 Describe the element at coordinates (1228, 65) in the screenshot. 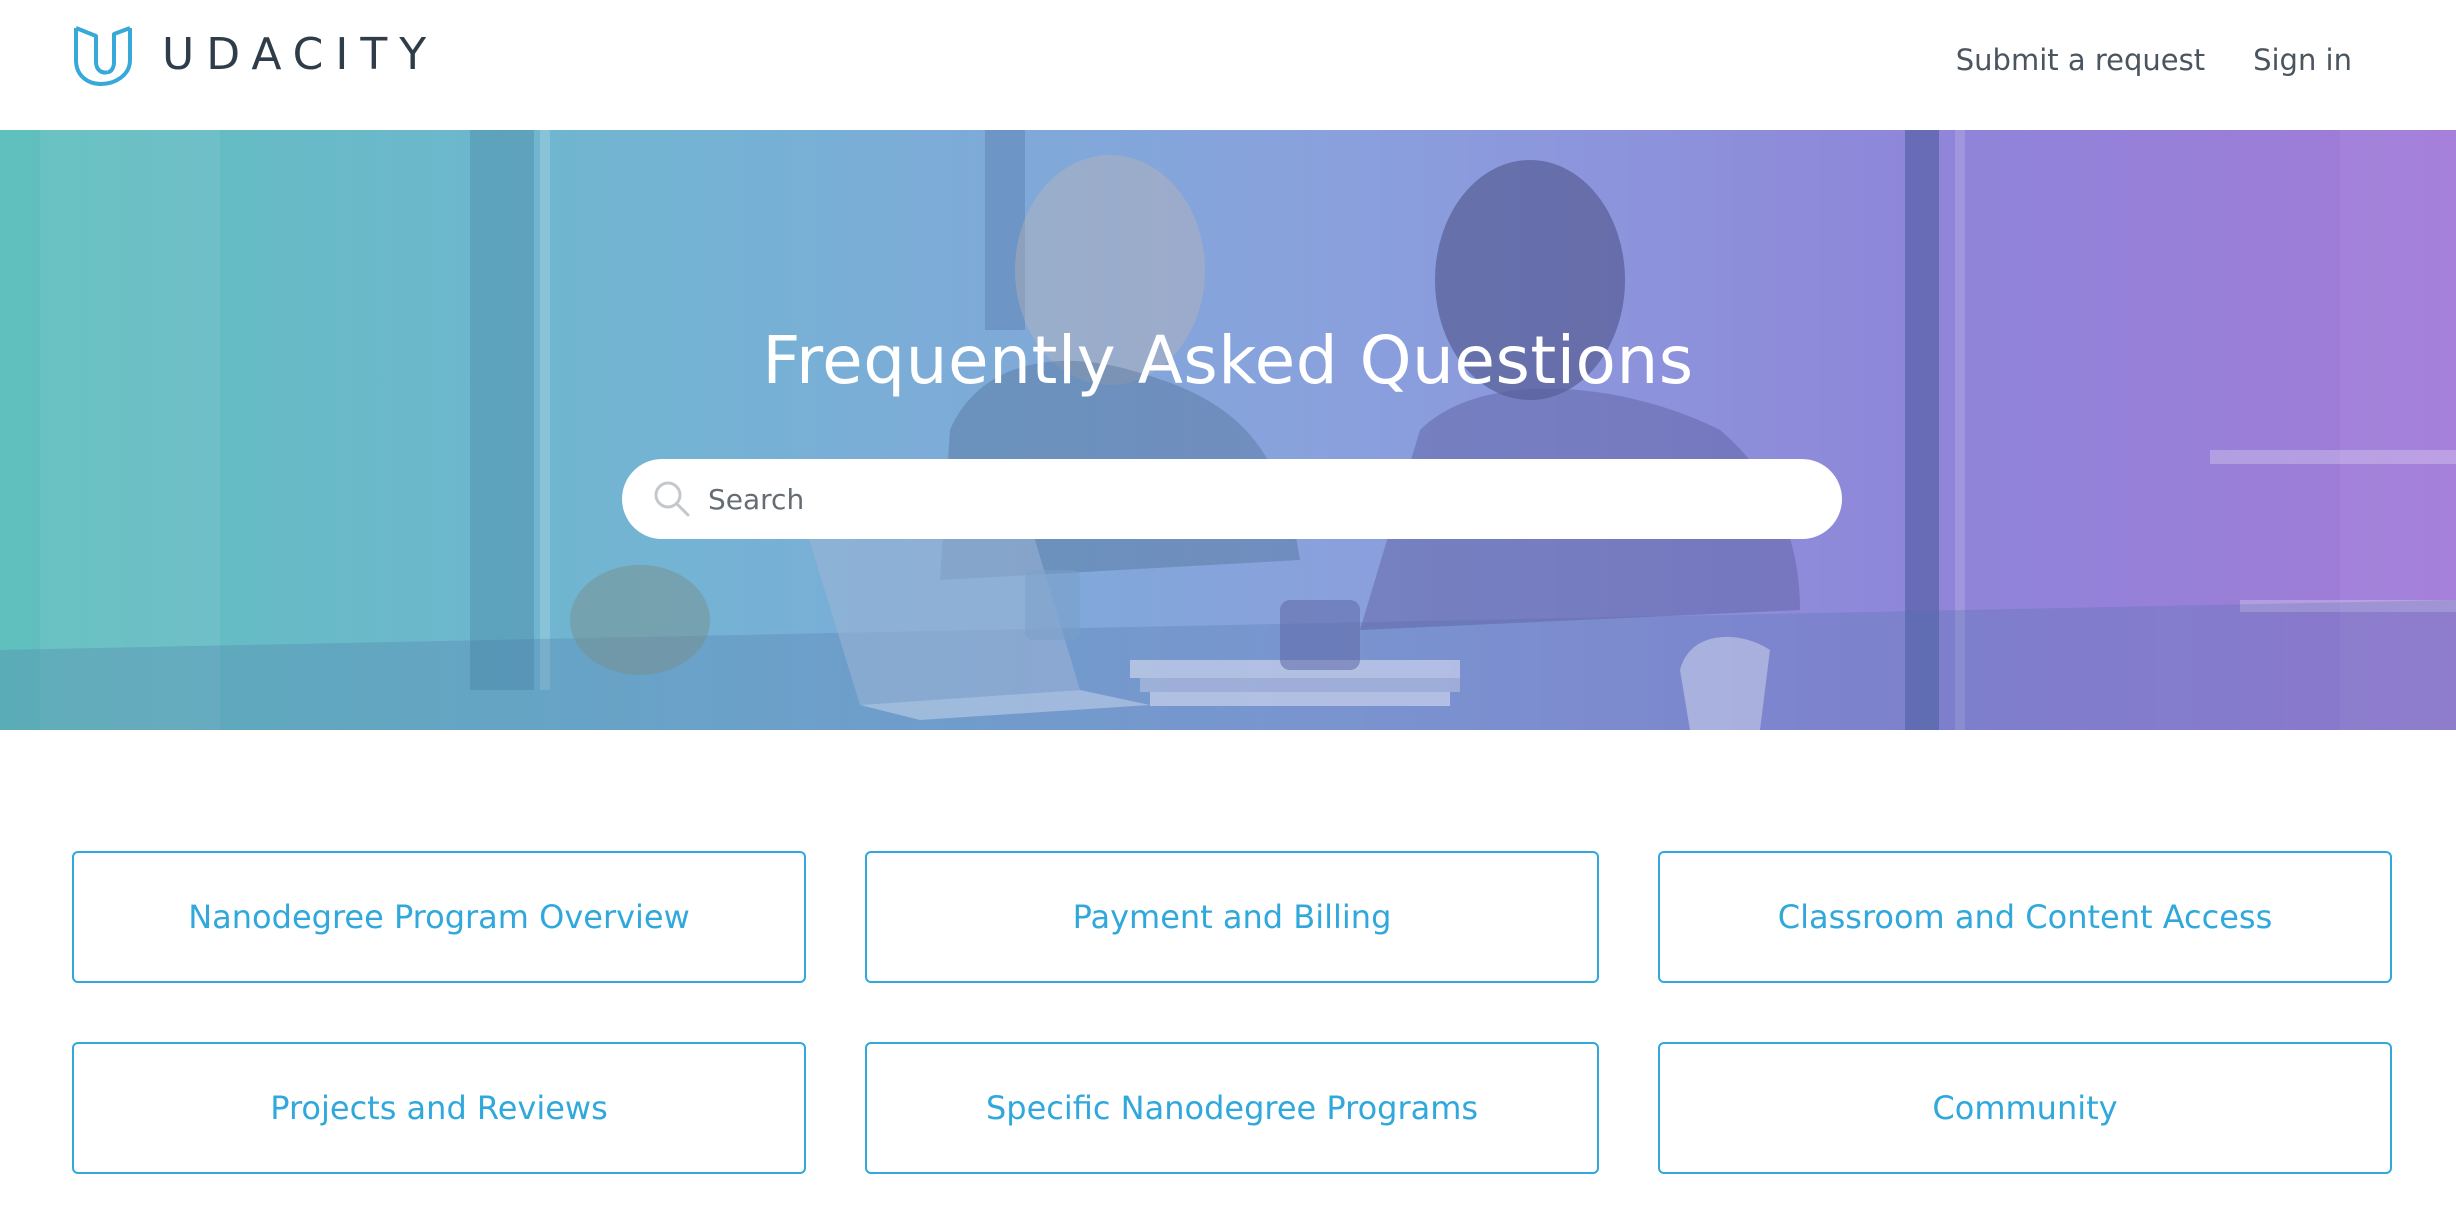

I see `site-header: UDACITY Submit a request Sign in` at that location.